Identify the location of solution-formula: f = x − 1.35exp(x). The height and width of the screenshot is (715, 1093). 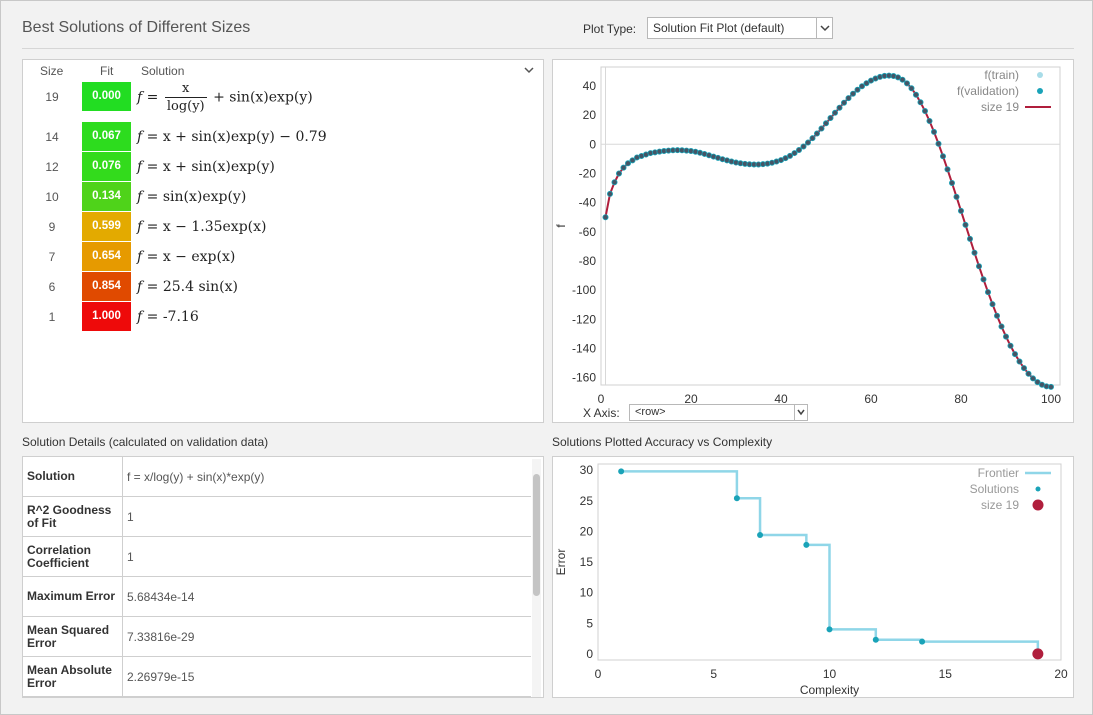
(202, 227).